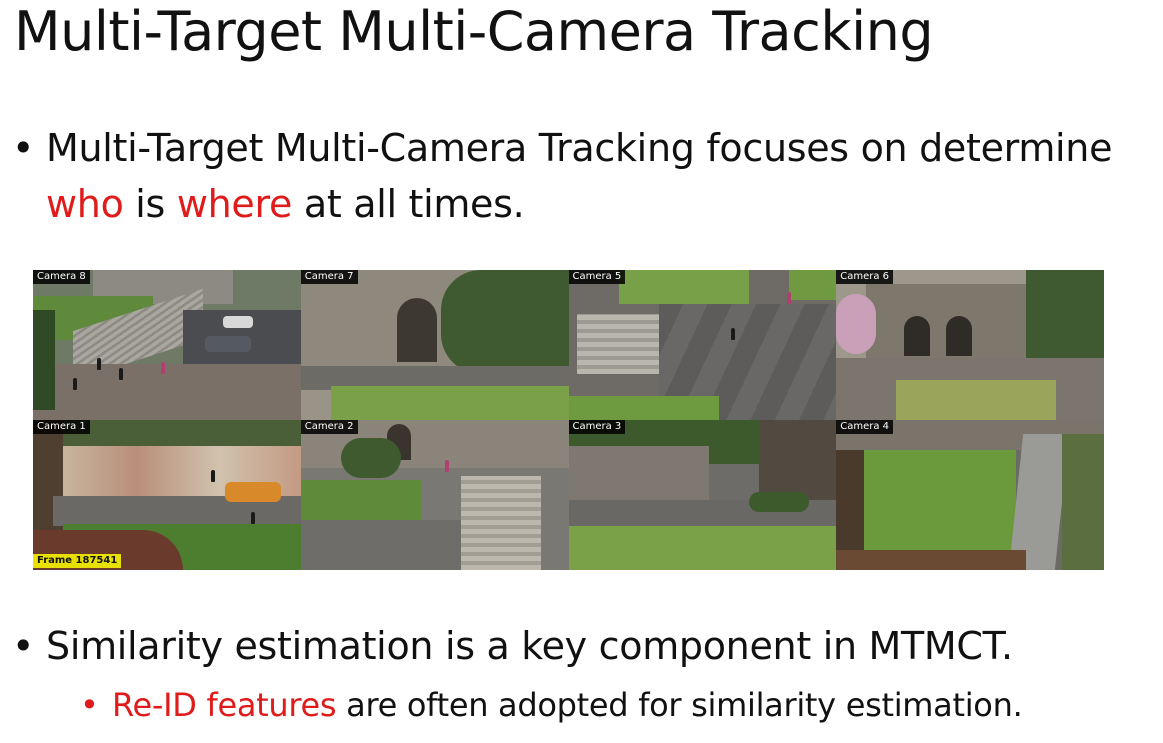 Image resolution: width=1163 pixels, height=743 pixels. I want to click on camera-view-1: Camera 1, so click(167, 495).